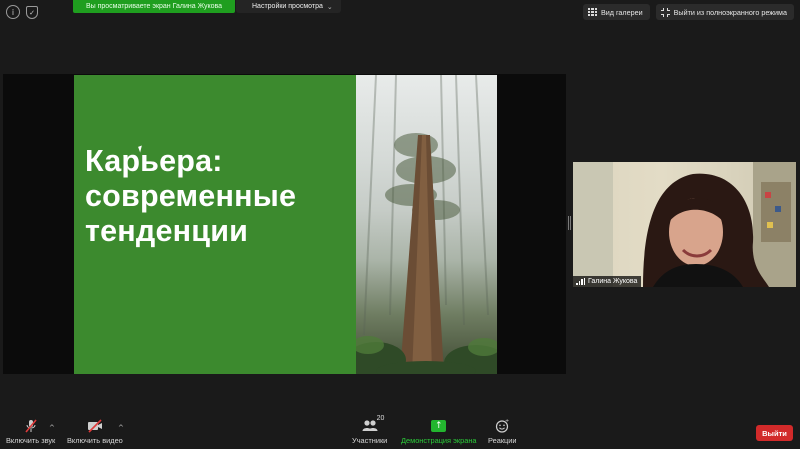 Image resolution: width=800 pixels, height=449 pixels. I want to click on start-video-label: Включить видео, so click(95, 440).